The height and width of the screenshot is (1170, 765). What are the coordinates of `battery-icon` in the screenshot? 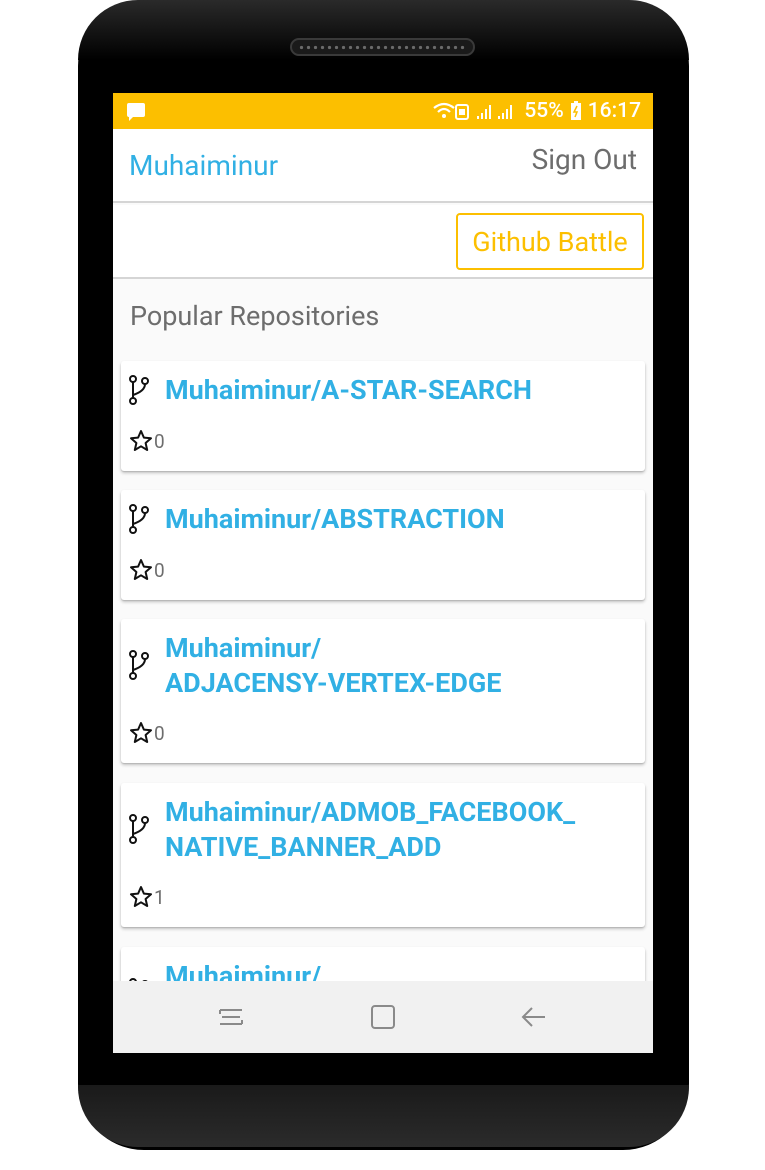 It's located at (575, 110).